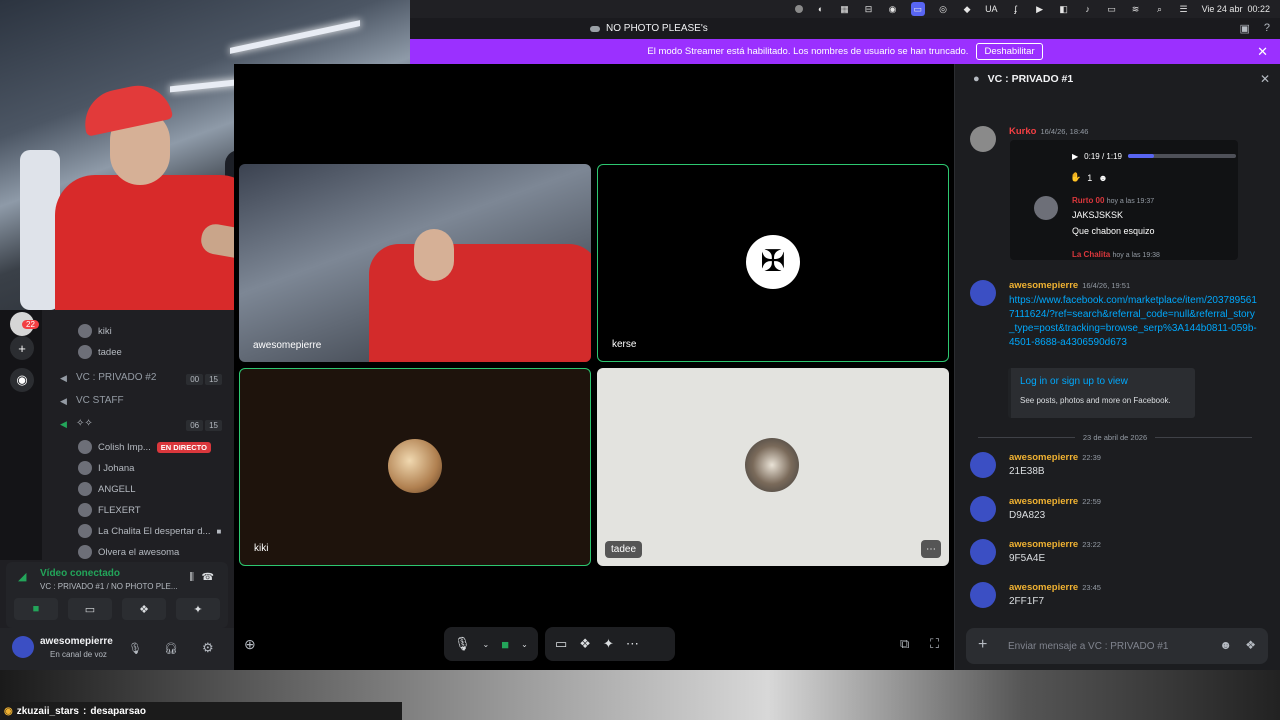 This screenshot has width=1280, height=720. Describe the element at coordinates (1044, 587) in the screenshot. I see `author-name: awesomepierre` at that location.